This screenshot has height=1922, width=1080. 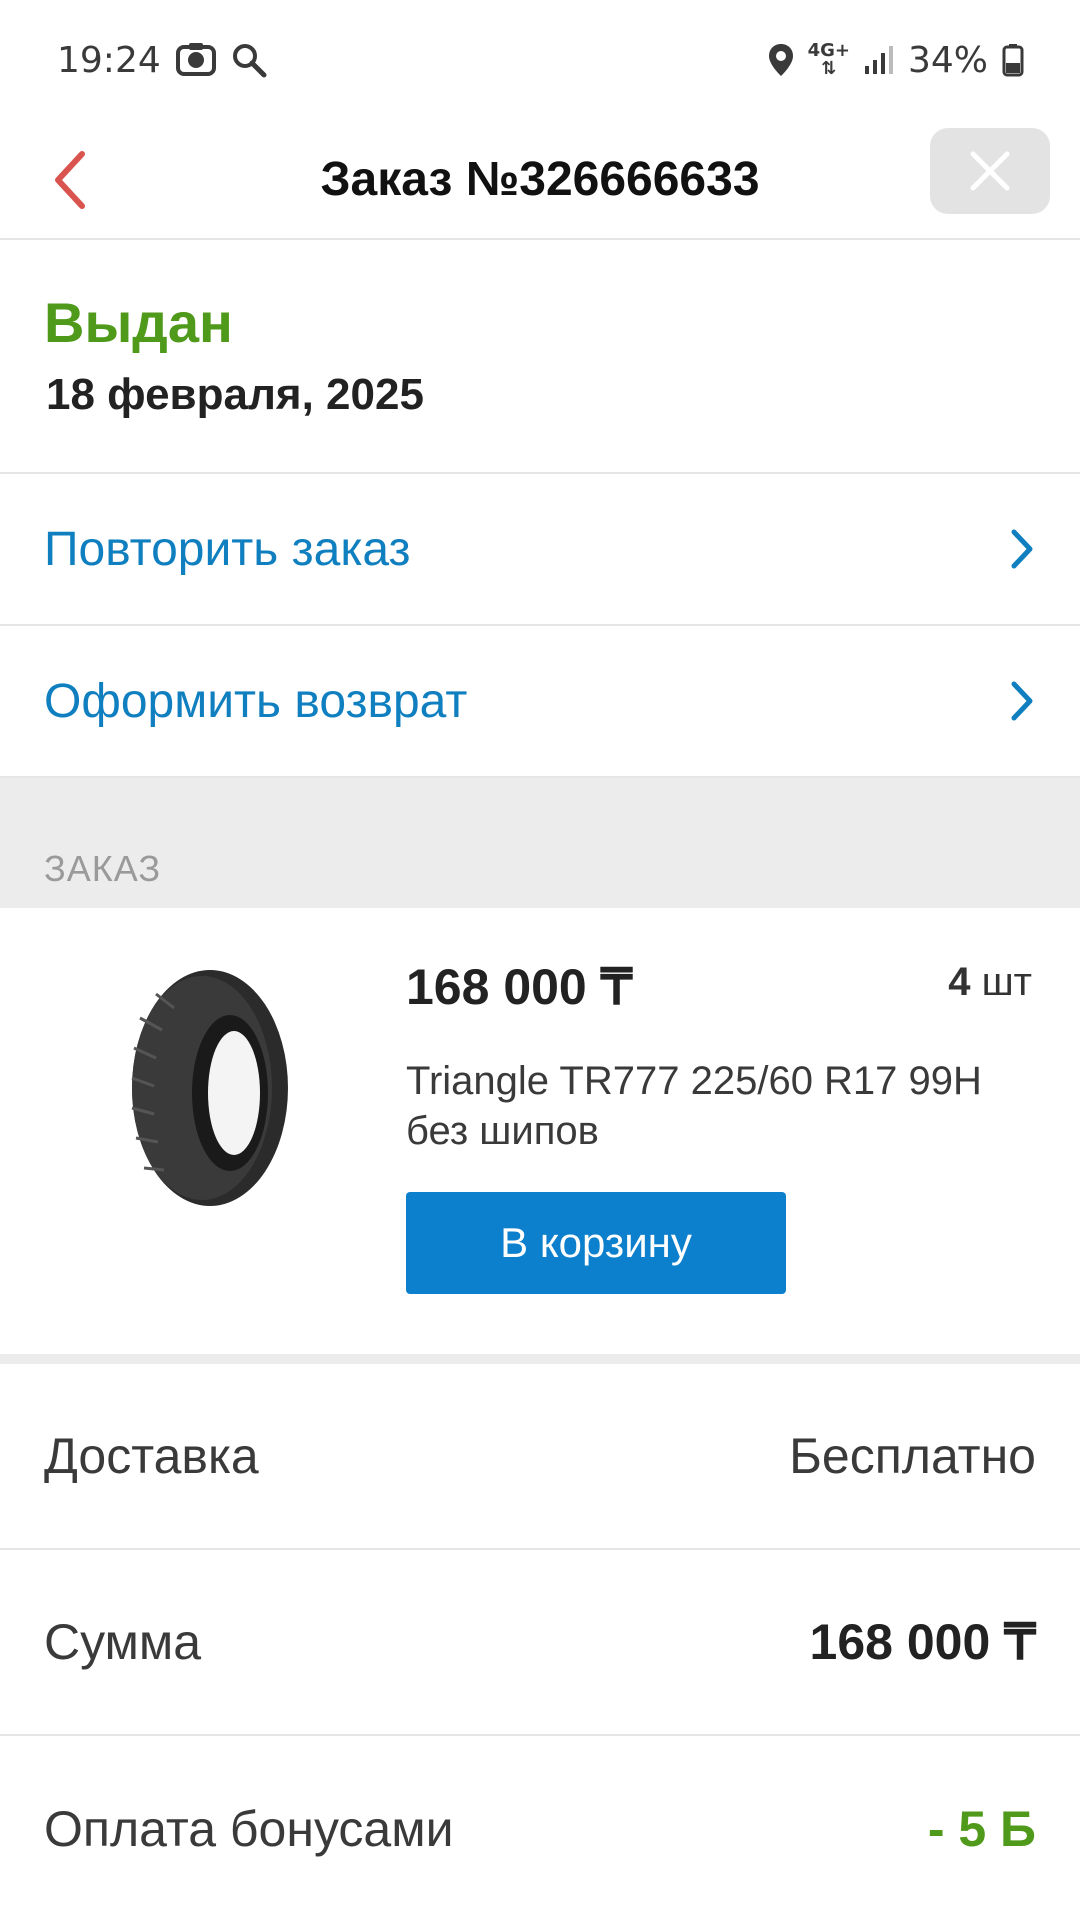 I want to click on gallery-notification-icon, so click(x=196, y=60).